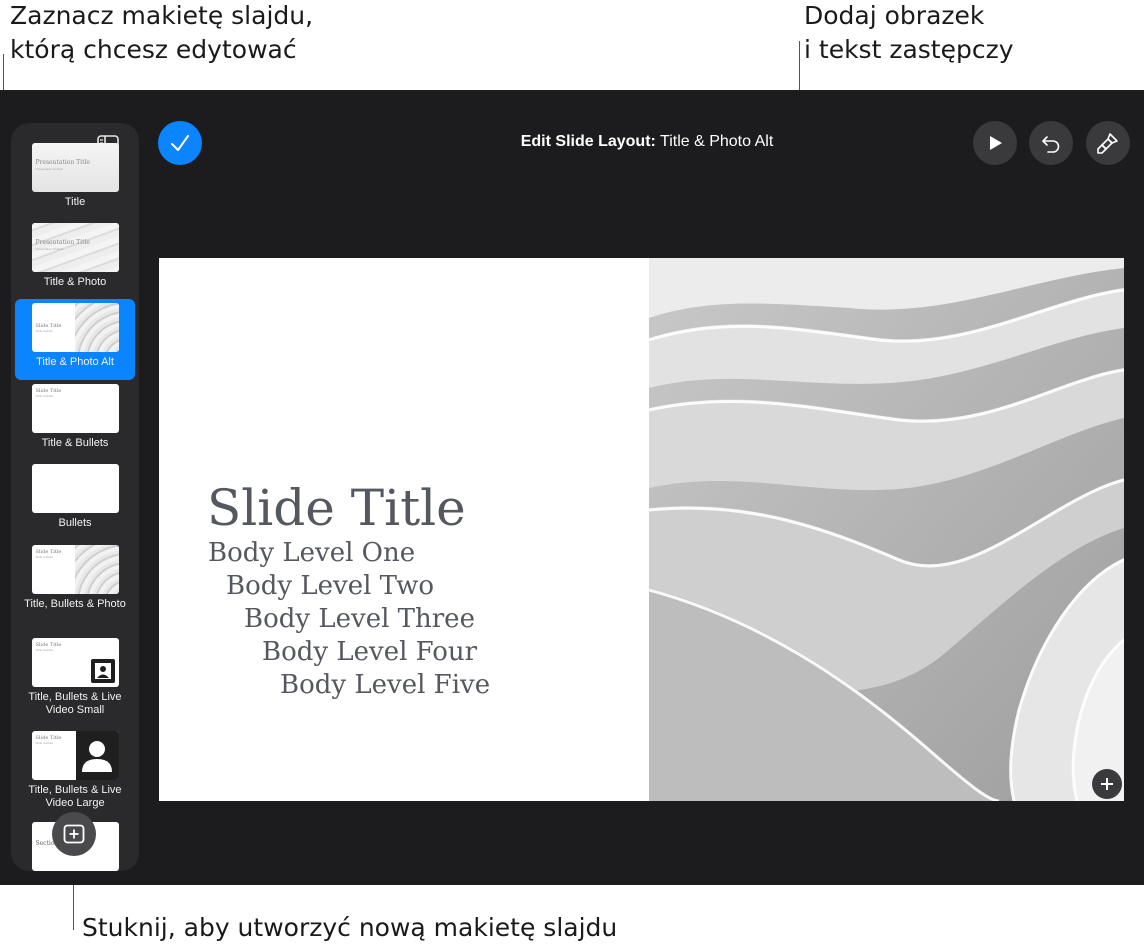 This screenshot has width=1144, height=947. Describe the element at coordinates (75, 488) in the screenshot. I see `layout-thumbnail` at that location.